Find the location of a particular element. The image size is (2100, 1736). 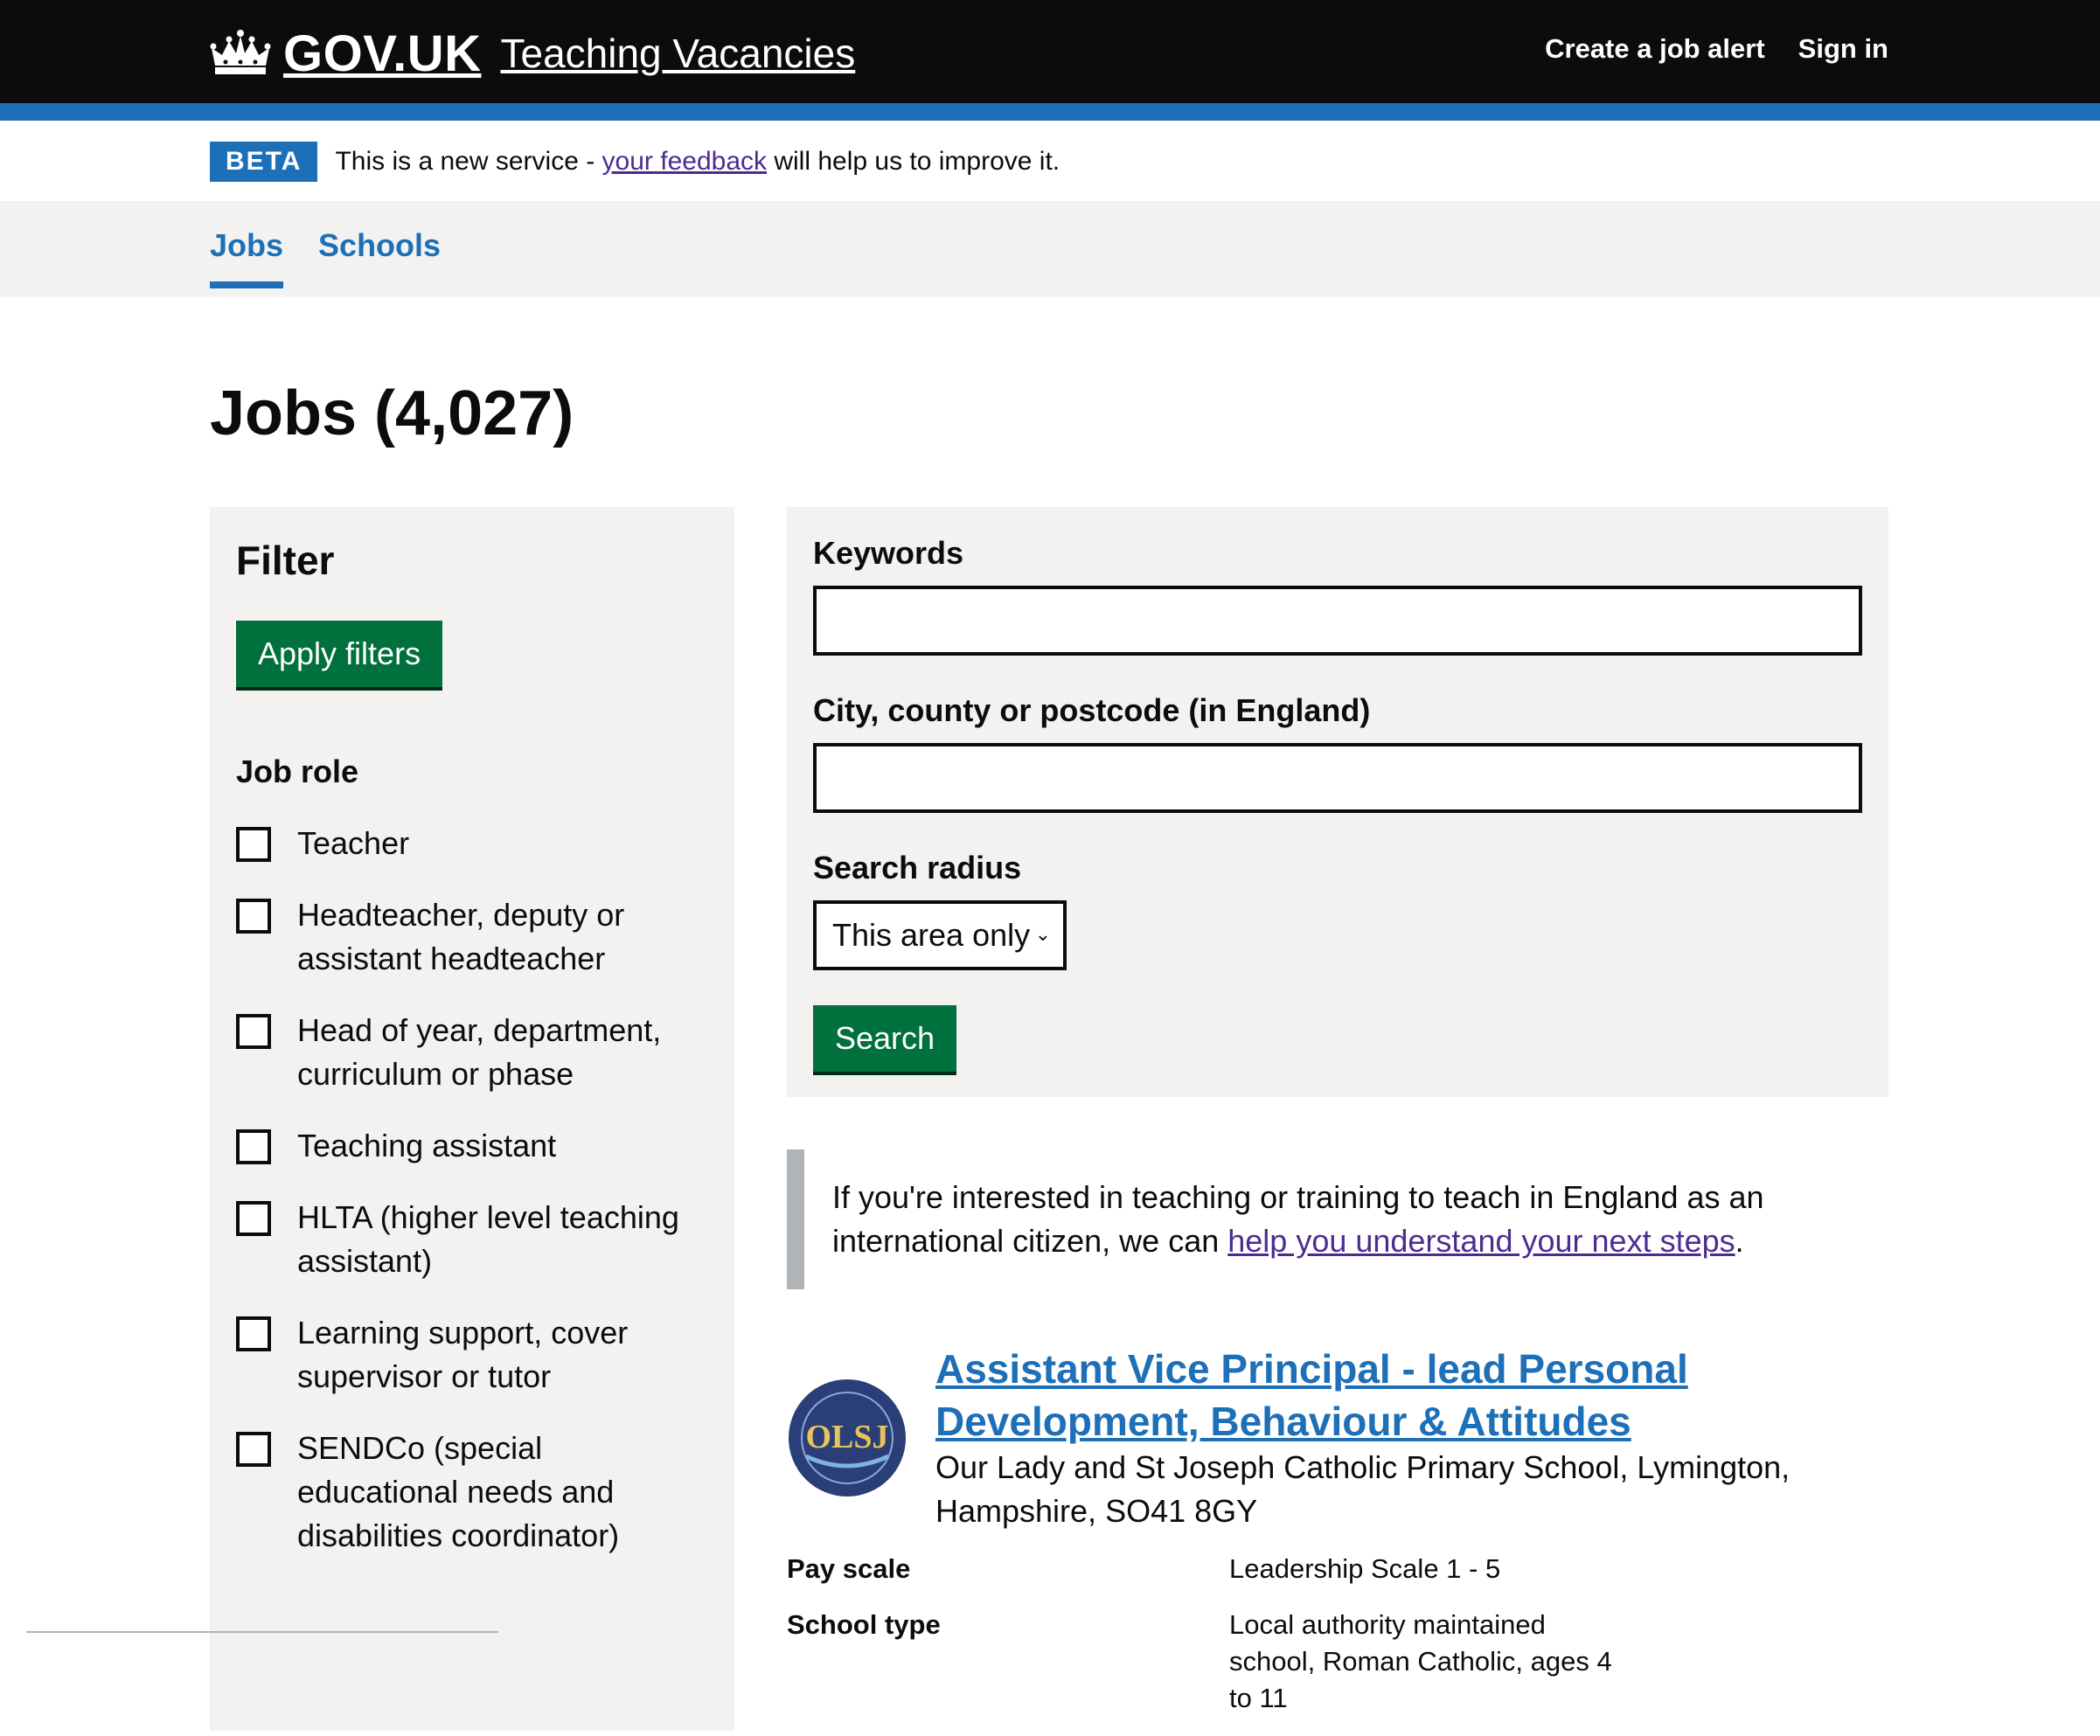

apply-filters-button: Apply filters is located at coordinates (339, 654).